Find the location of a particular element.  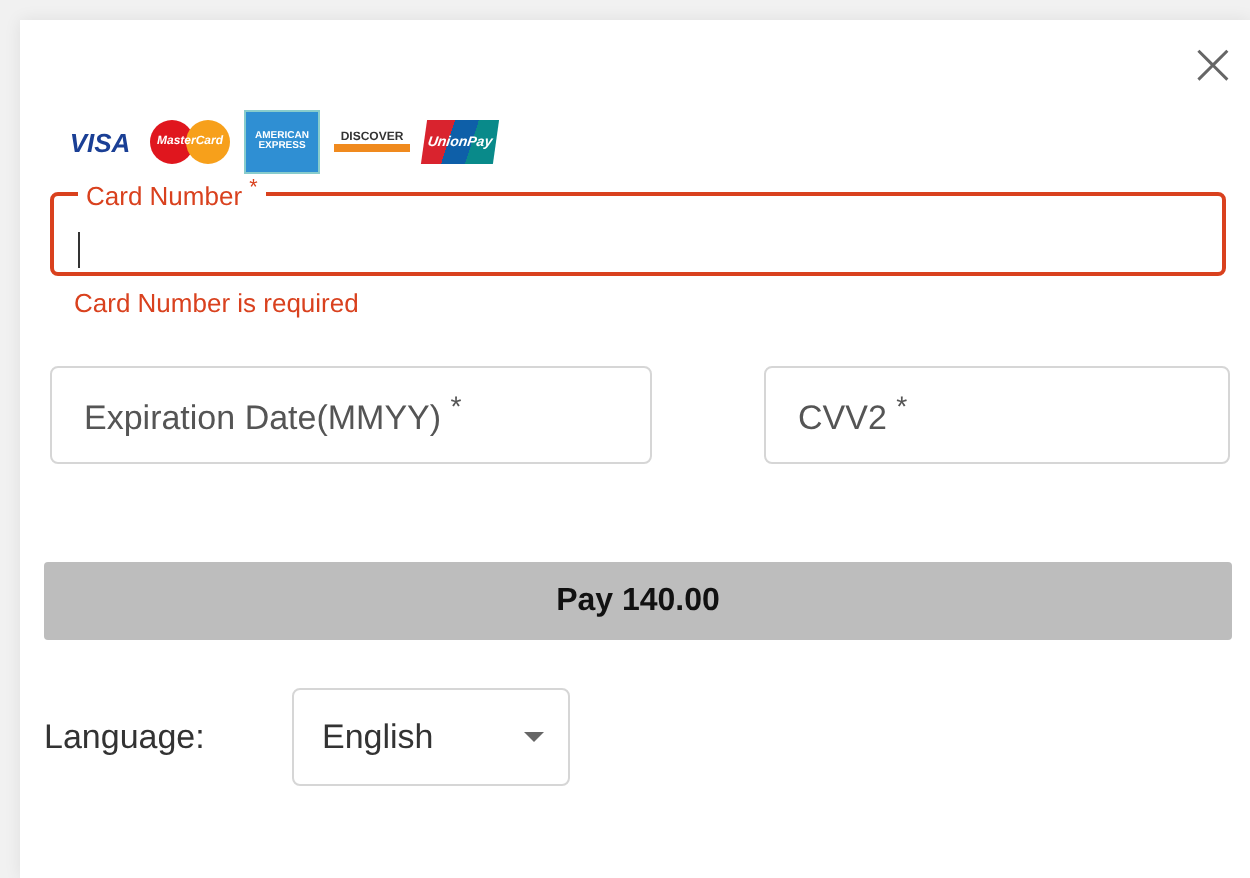

expiration-field: Expiration Date(MMYY) $^{*}$ is located at coordinates (351, 415).